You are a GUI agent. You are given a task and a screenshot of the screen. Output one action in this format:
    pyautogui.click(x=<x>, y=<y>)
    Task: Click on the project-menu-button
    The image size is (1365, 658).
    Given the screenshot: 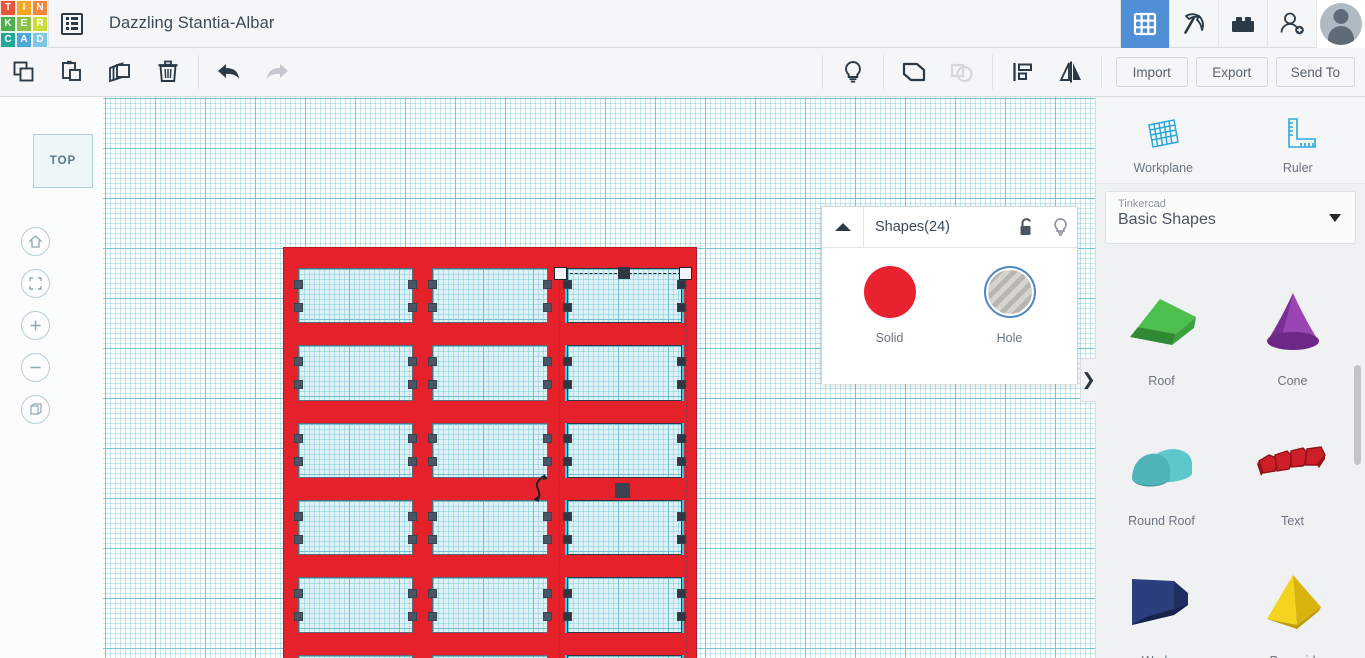 What is the action you would take?
    pyautogui.click(x=72, y=24)
    